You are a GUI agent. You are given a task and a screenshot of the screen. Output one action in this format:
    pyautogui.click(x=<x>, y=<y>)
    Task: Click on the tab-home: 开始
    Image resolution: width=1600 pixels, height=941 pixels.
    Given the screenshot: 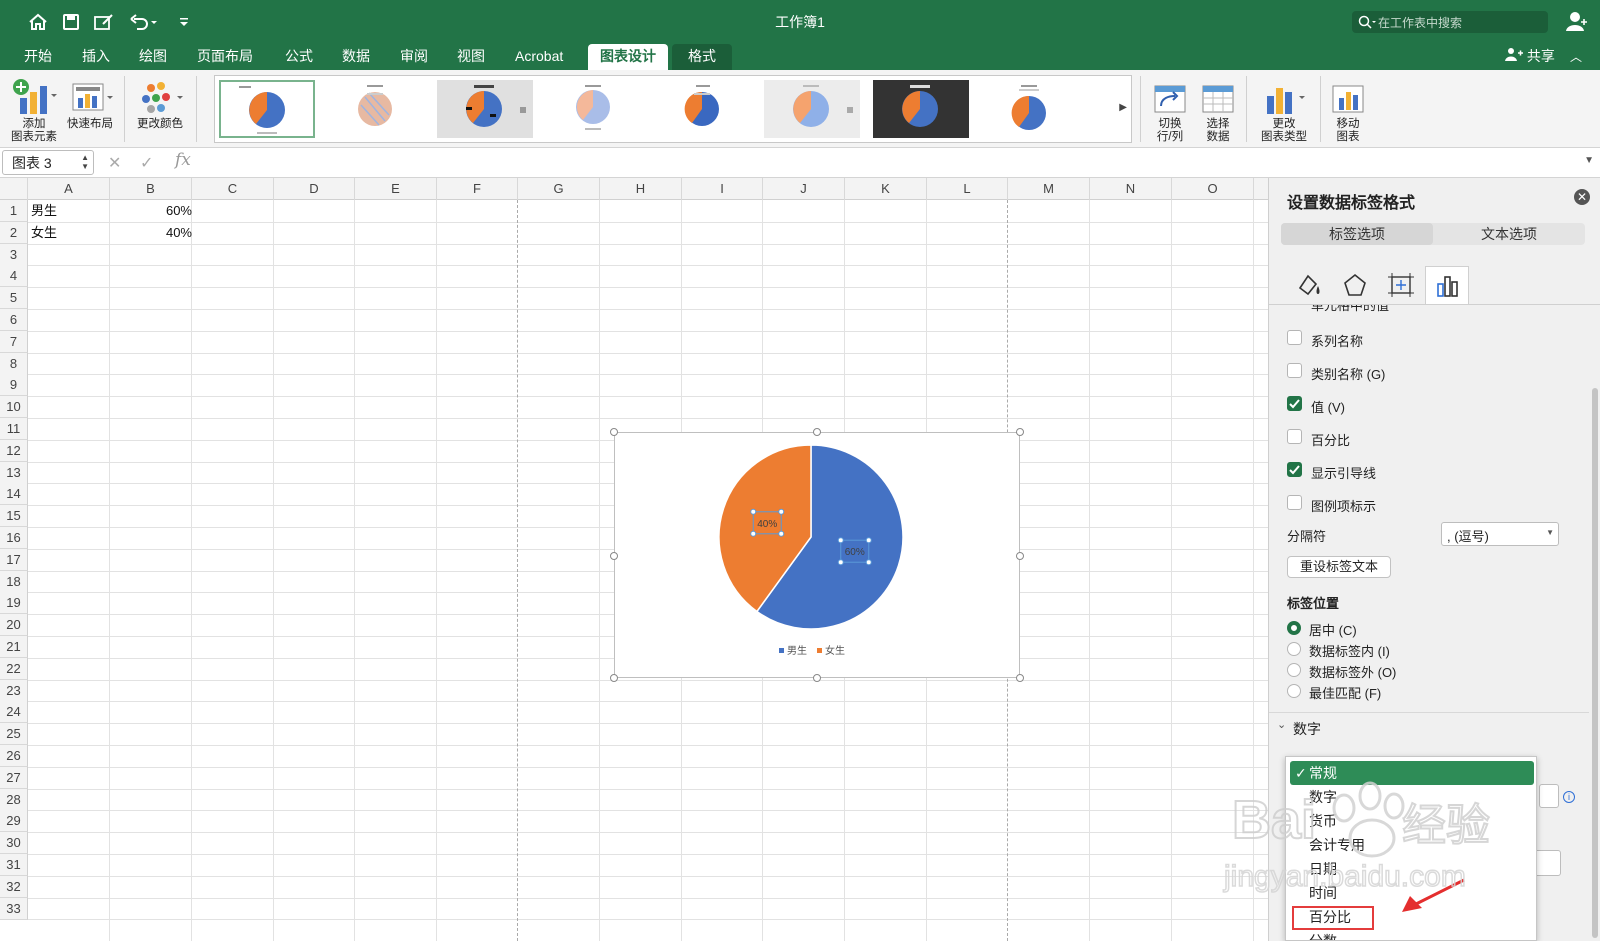 What is the action you would take?
    pyautogui.click(x=38, y=57)
    